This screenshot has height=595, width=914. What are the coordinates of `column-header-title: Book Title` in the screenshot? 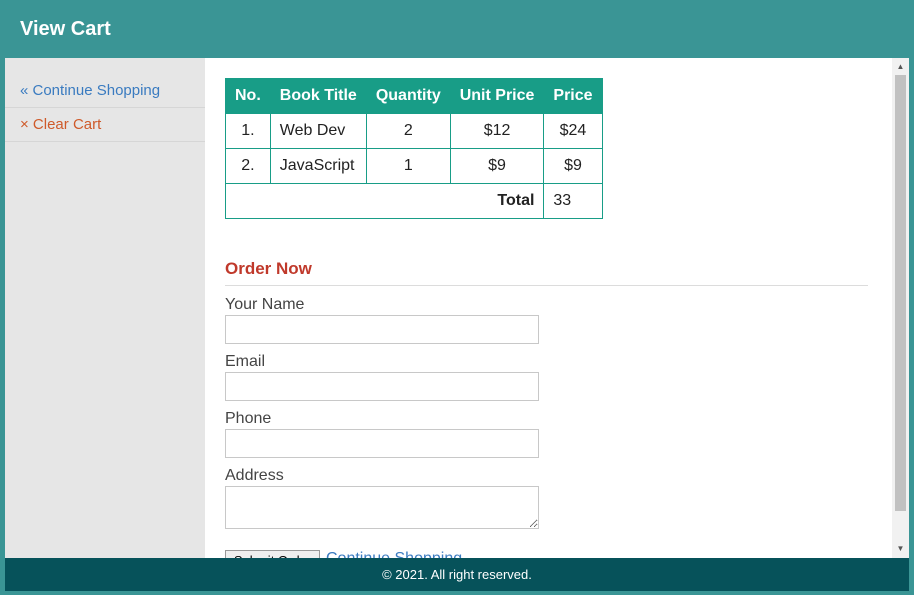 It's located at (318, 96).